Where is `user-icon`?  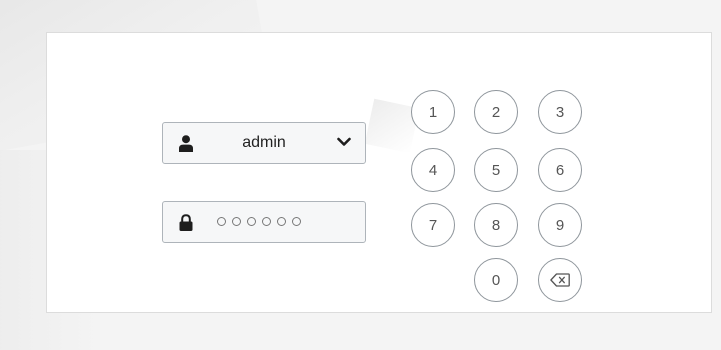 user-icon is located at coordinates (186, 143).